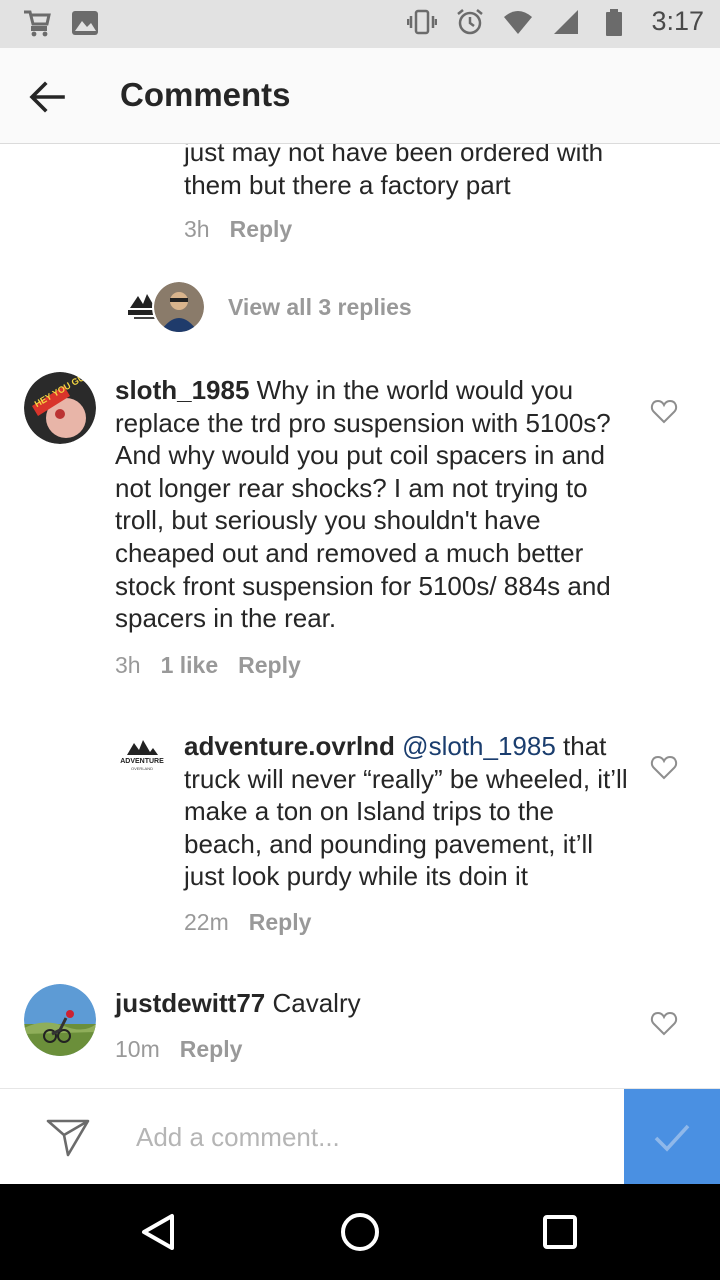 The width and height of the screenshot is (720, 1280). I want to click on comment-content: Cavalry, so click(316, 1003).